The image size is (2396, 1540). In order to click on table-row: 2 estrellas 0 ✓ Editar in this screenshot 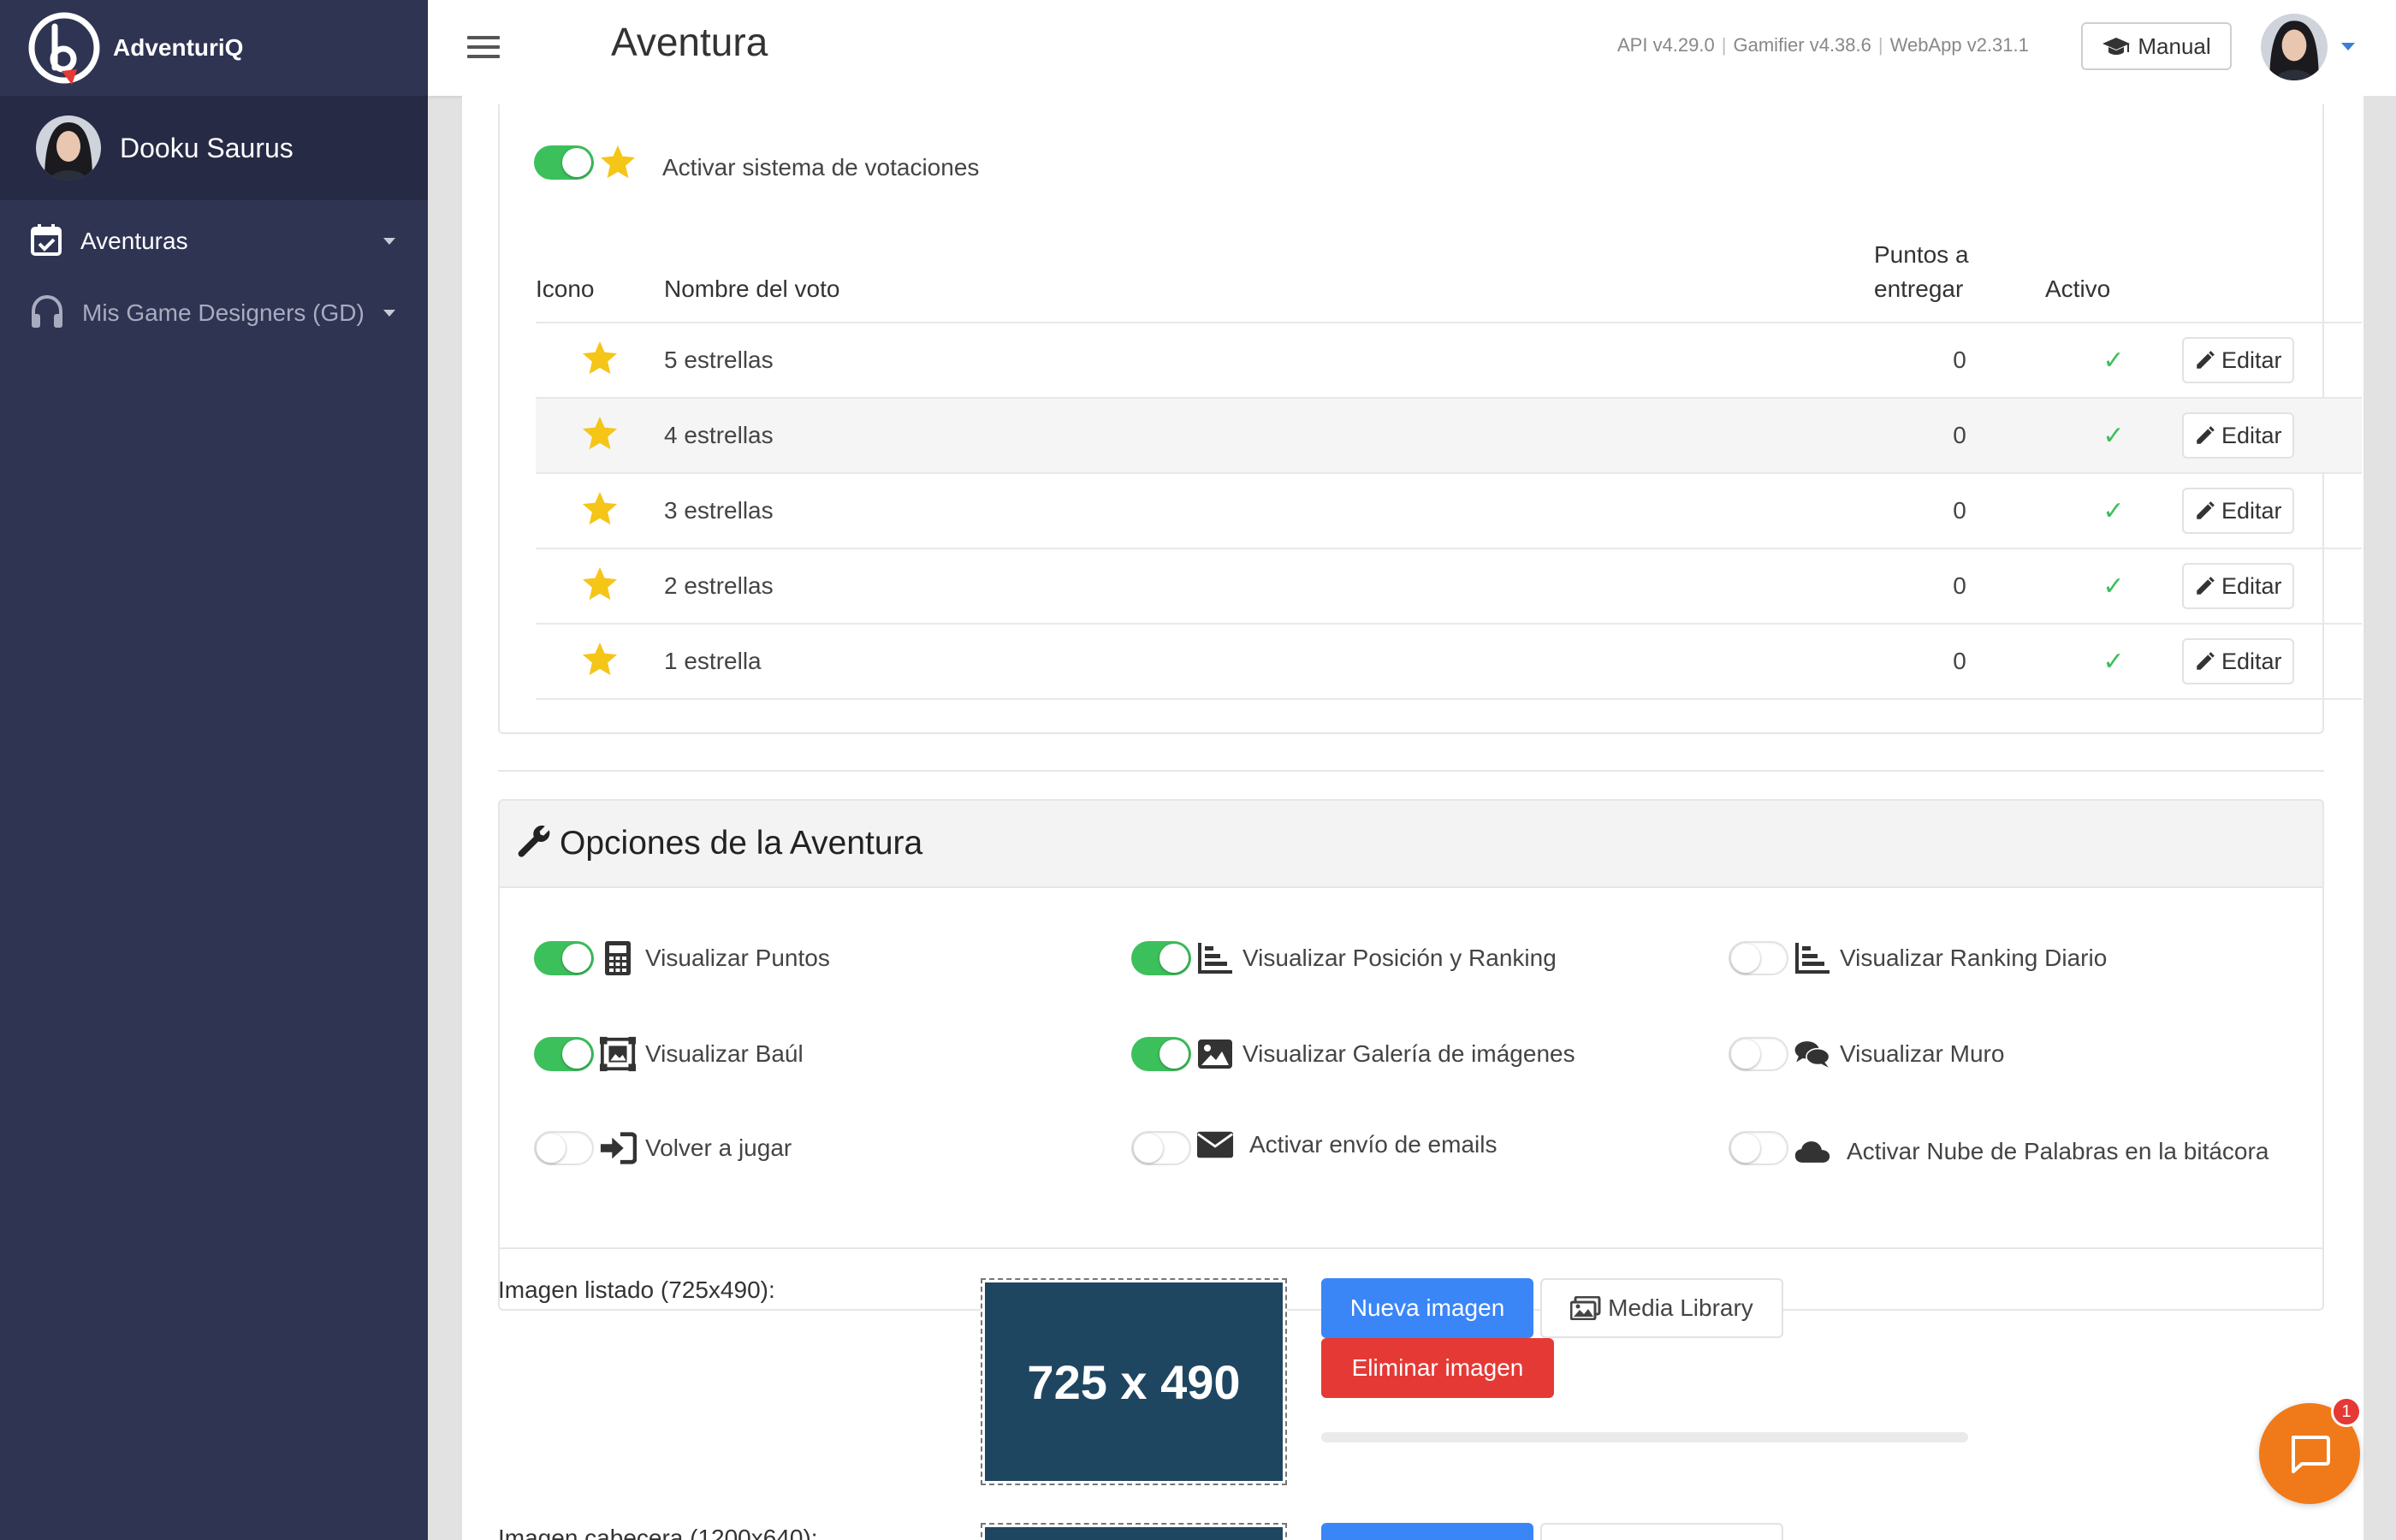, I will do `click(1449, 586)`.